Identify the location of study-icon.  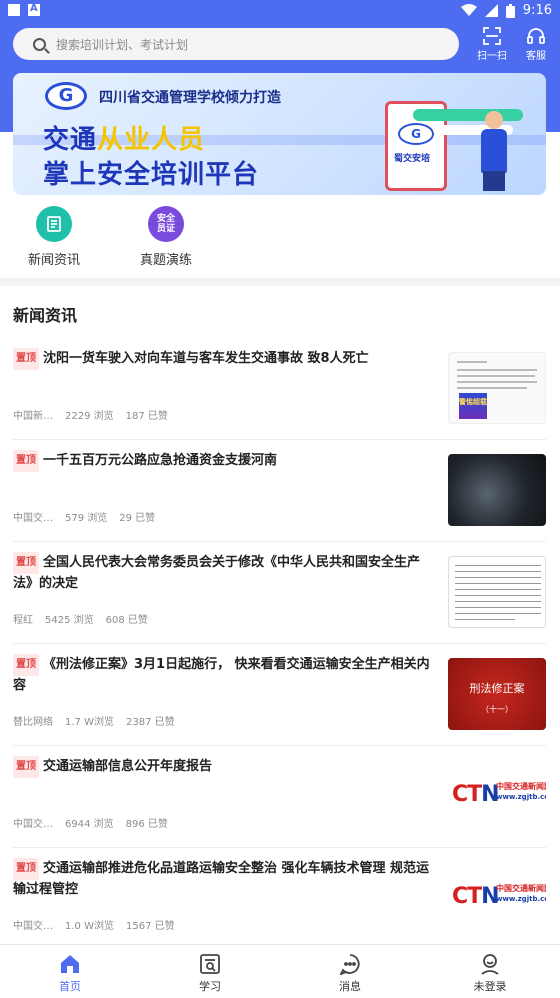
(210, 964).